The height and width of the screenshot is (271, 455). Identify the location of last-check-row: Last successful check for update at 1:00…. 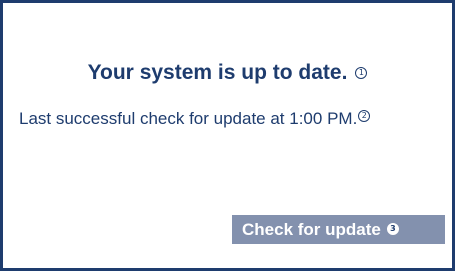
(195, 119).